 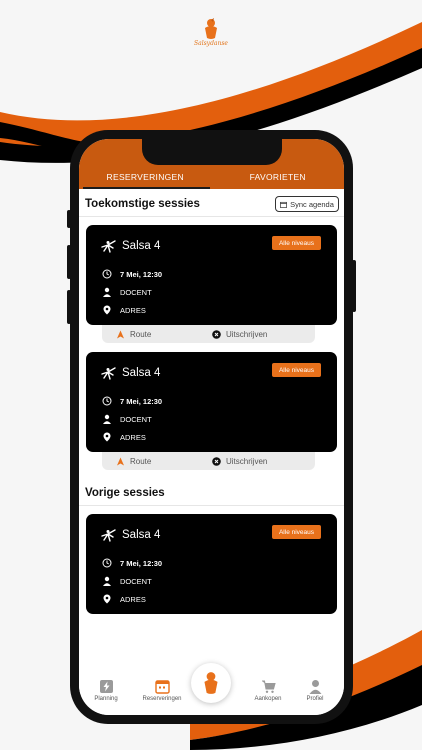 What do you see at coordinates (106, 686) in the screenshot?
I see `lightning-icon` at bounding box center [106, 686].